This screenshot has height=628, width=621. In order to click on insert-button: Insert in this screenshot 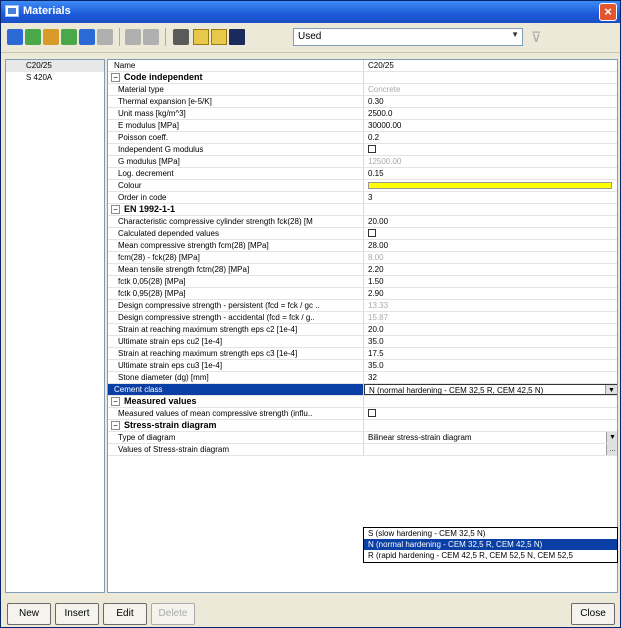, I will do `click(77, 614)`.